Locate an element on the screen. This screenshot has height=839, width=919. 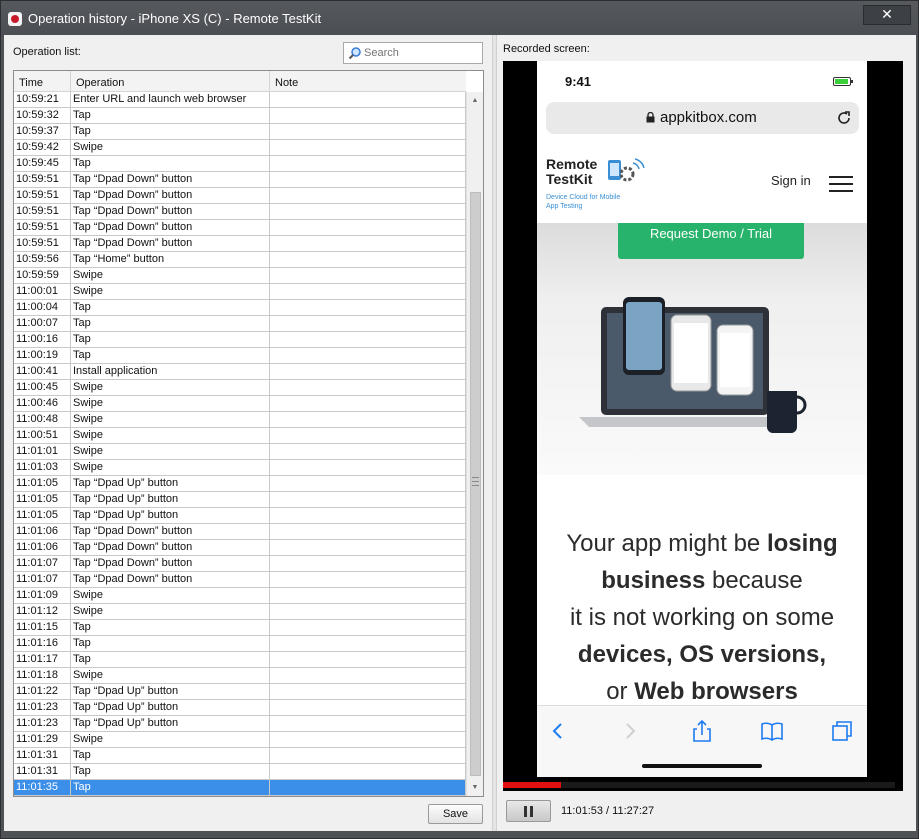
pause-button is located at coordinates (528, 811).